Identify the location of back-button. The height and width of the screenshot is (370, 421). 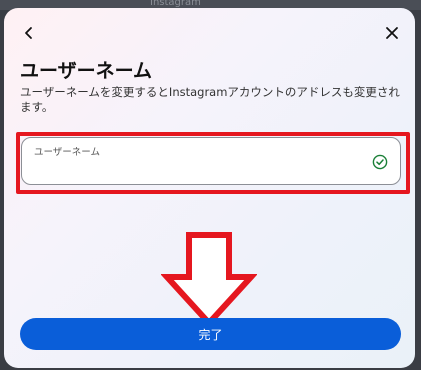
(29, 33).